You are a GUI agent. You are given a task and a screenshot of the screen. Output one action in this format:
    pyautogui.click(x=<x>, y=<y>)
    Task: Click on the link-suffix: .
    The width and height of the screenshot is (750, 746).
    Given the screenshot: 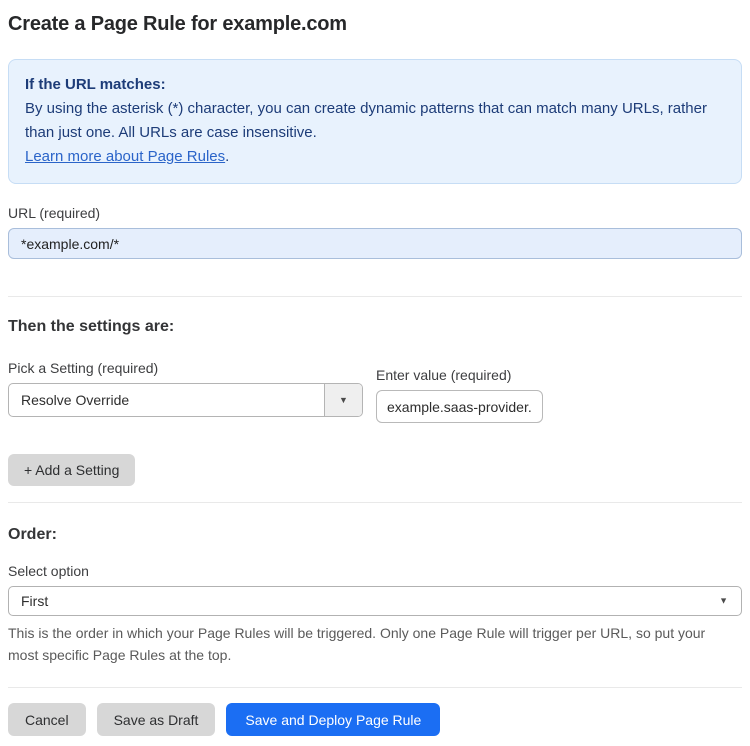 What is the action you would take?
    pyautogui.click(x=227, y=156)
    